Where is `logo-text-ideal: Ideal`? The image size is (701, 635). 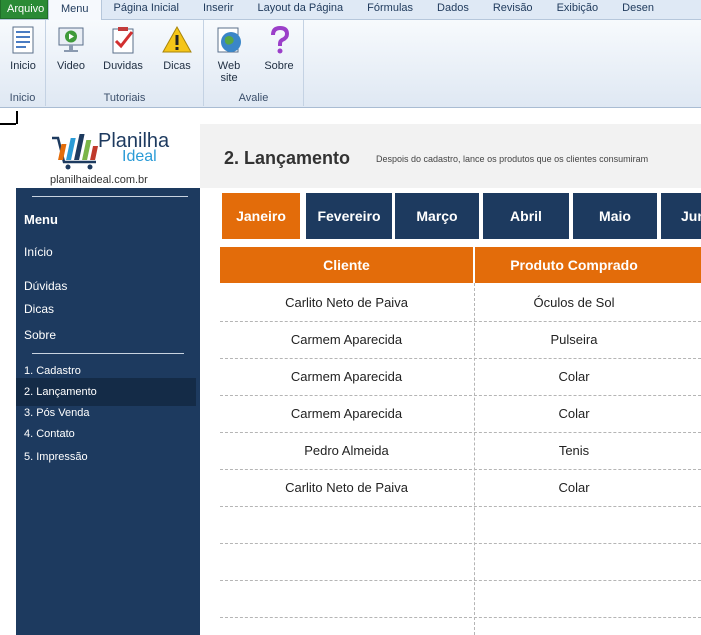
logo-text-ideal: Ideal is located at coordinates (139, 156).